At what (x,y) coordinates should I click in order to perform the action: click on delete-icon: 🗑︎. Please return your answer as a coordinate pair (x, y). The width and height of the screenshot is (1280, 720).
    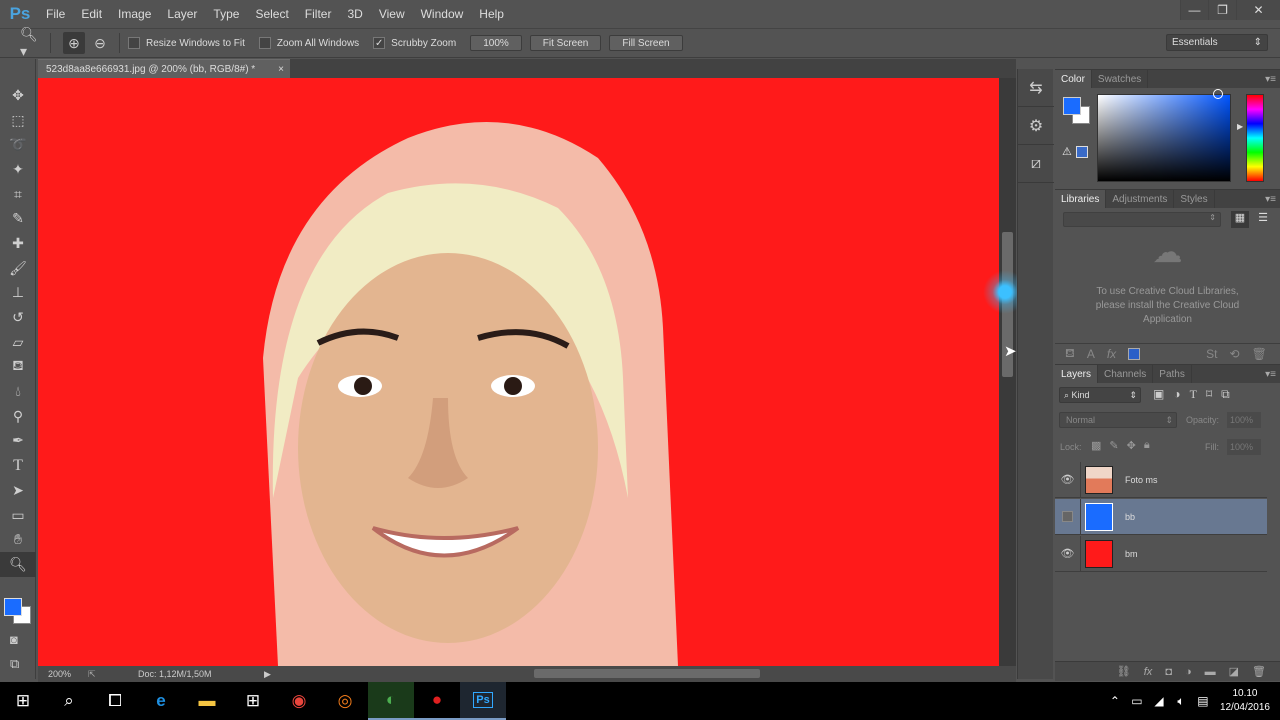
    Looking at the image, I should click on (1259, 354).